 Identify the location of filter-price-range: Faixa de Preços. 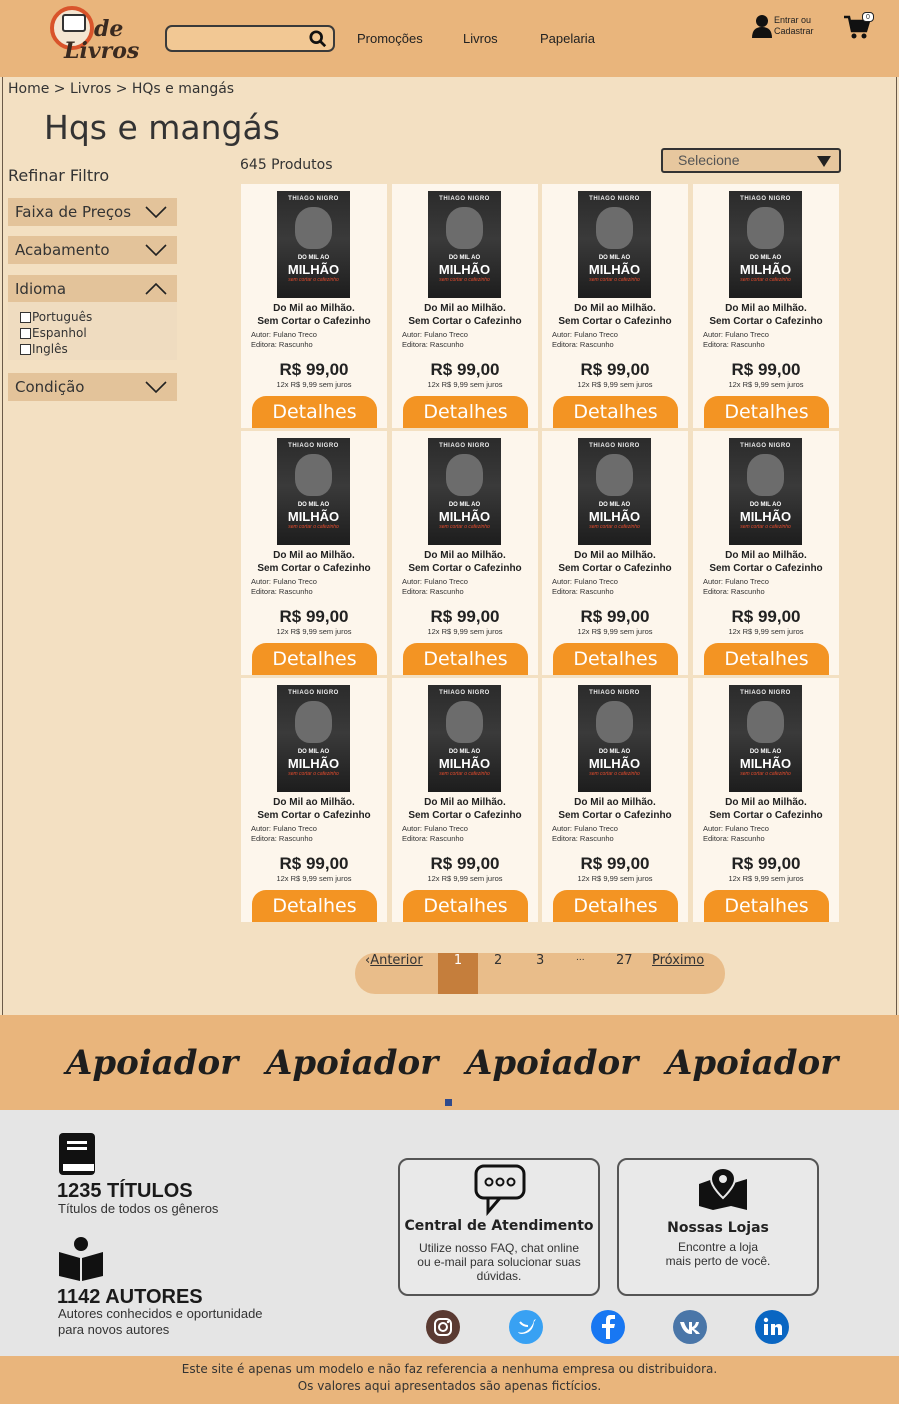
(92, 212).